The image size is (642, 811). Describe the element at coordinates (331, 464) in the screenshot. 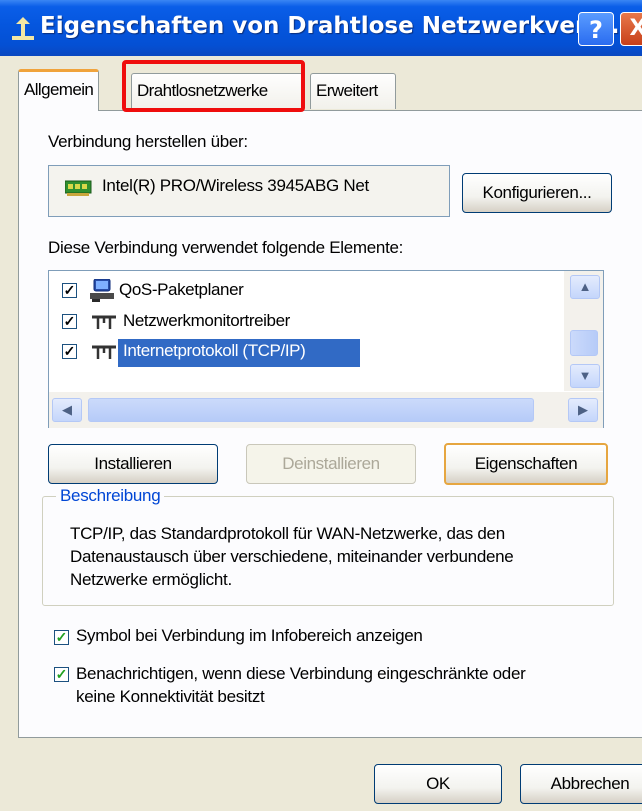

I see `uninstall-button: Deinstallieren` at that location.